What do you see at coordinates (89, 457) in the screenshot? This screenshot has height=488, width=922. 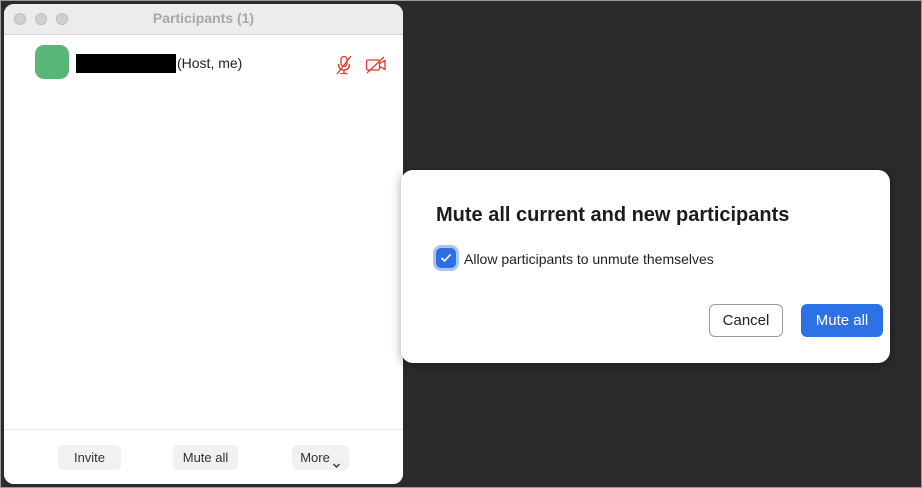 I see `invite-button: Invite` at bounding box center [89, 457].